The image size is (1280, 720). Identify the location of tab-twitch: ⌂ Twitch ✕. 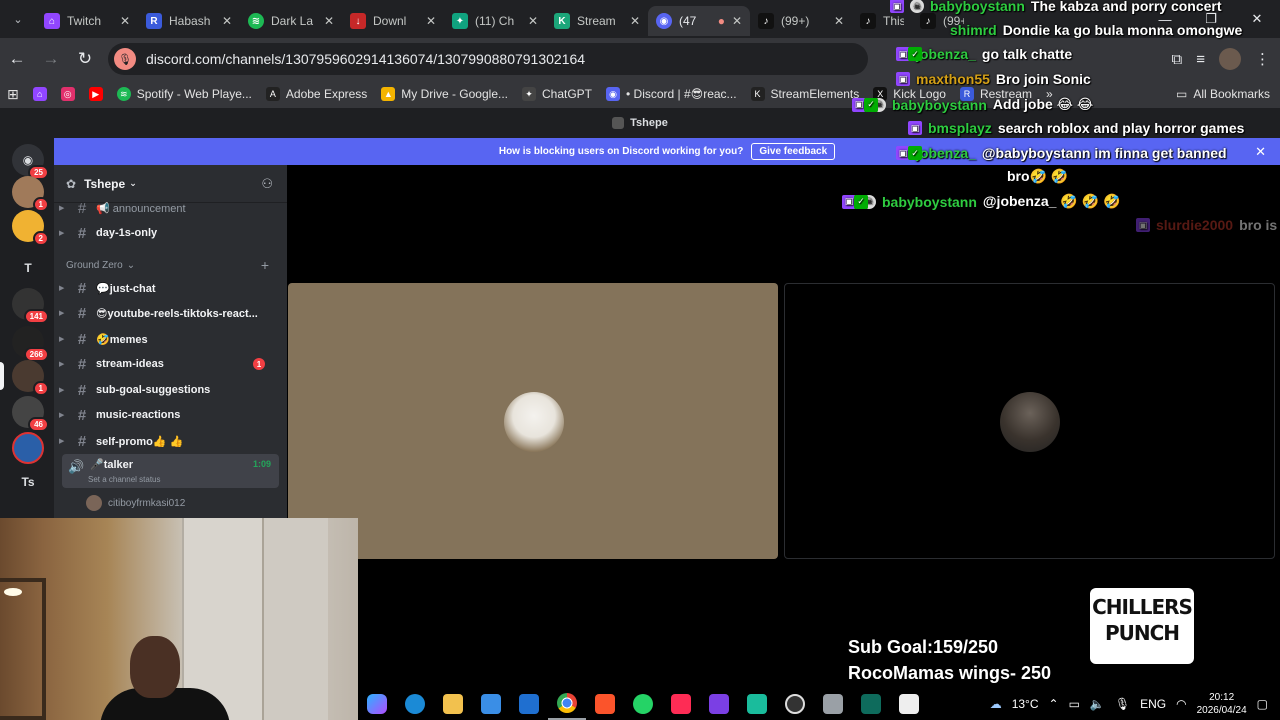
(87, 21).